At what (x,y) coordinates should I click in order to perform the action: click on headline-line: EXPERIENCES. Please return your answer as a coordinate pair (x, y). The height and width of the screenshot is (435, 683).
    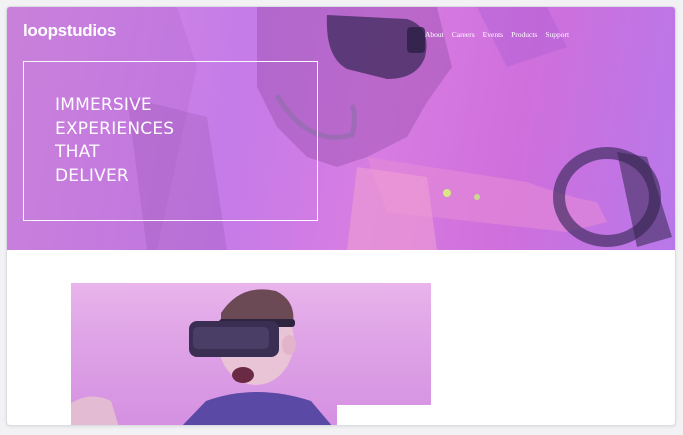
    Looking at the image, I should click on (115, 128).